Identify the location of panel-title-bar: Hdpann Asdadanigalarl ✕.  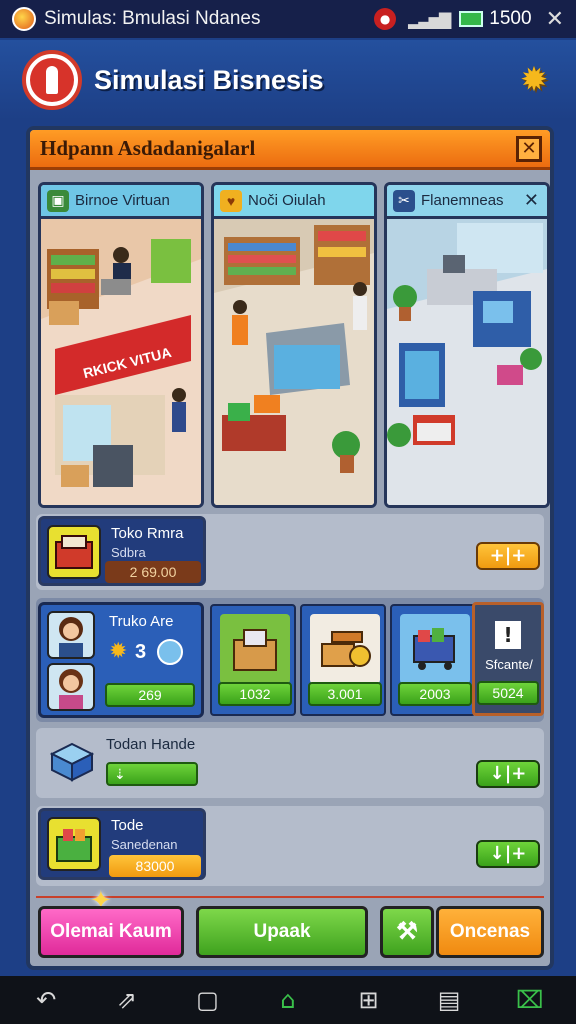
(290, 150).